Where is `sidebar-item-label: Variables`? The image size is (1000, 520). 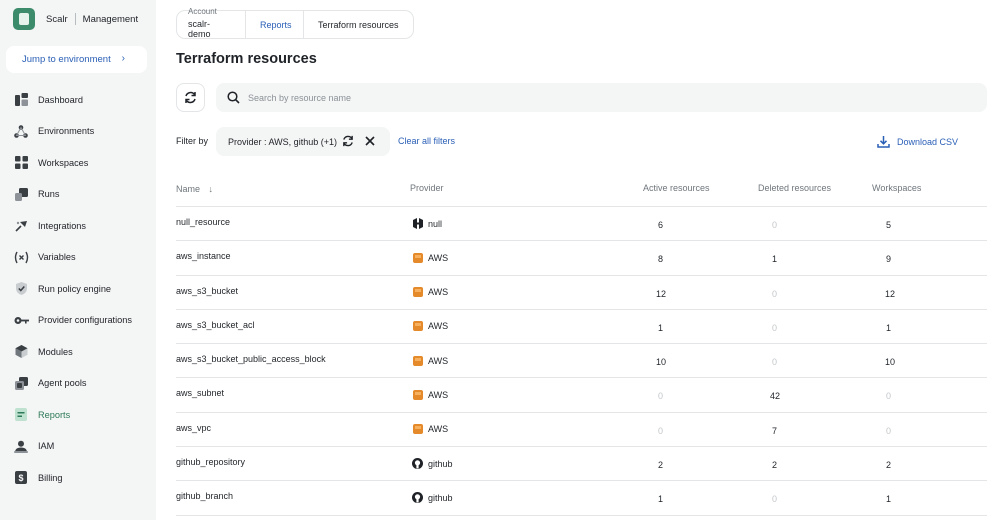 sidebar-item-label: Variables is located at coordinates (57, 257).